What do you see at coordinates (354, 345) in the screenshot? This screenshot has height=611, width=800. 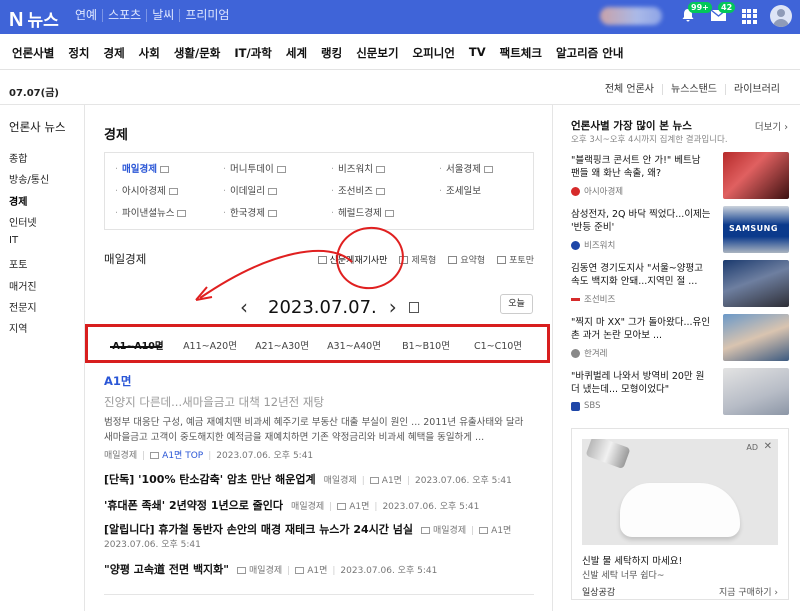 I see `tab-page-range: A31~A40면` at bounding box center [354, 345].